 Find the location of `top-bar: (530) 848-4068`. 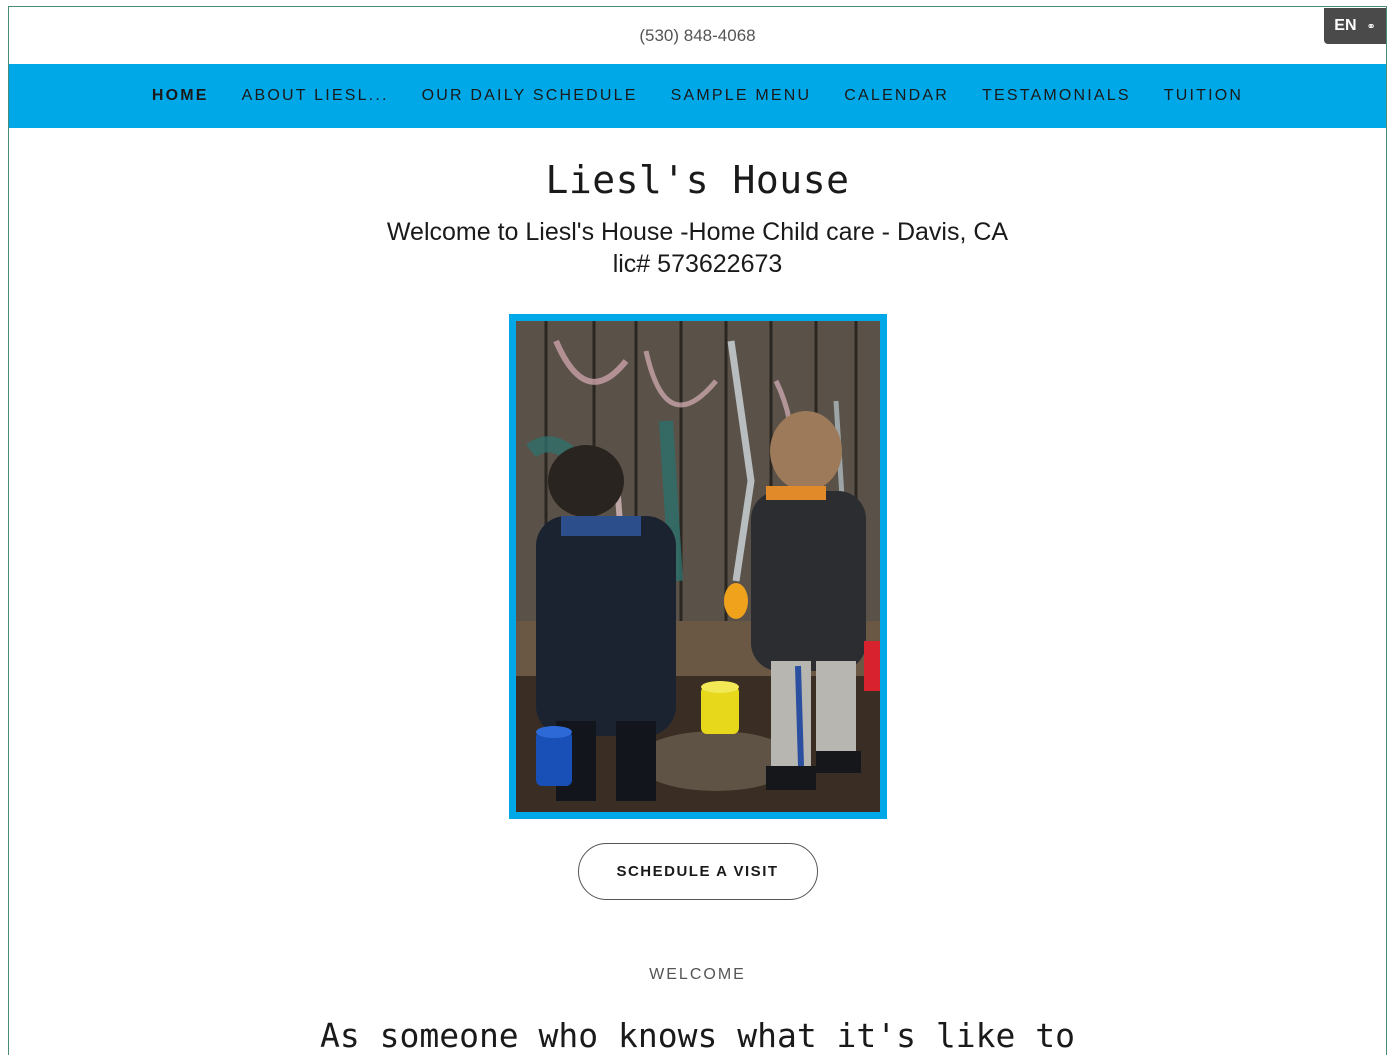

top-bar: (530) 848-4068 is located at coordinates (697, 35).